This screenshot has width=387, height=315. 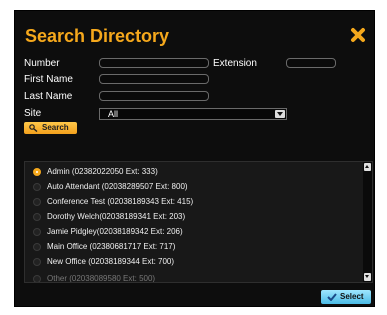 I want to click on search-button-label: Search, so click(x=55, y=127).